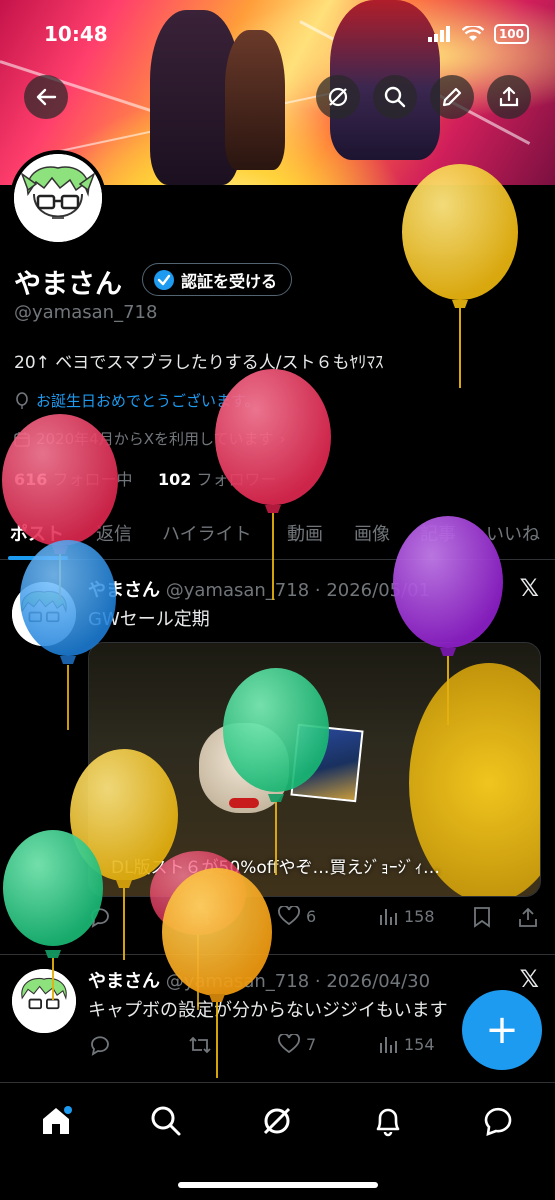 Image resolution: width=555 pixels, height=1200 pixels. I want to click on tab-likes: いいね, so click(513, 533).